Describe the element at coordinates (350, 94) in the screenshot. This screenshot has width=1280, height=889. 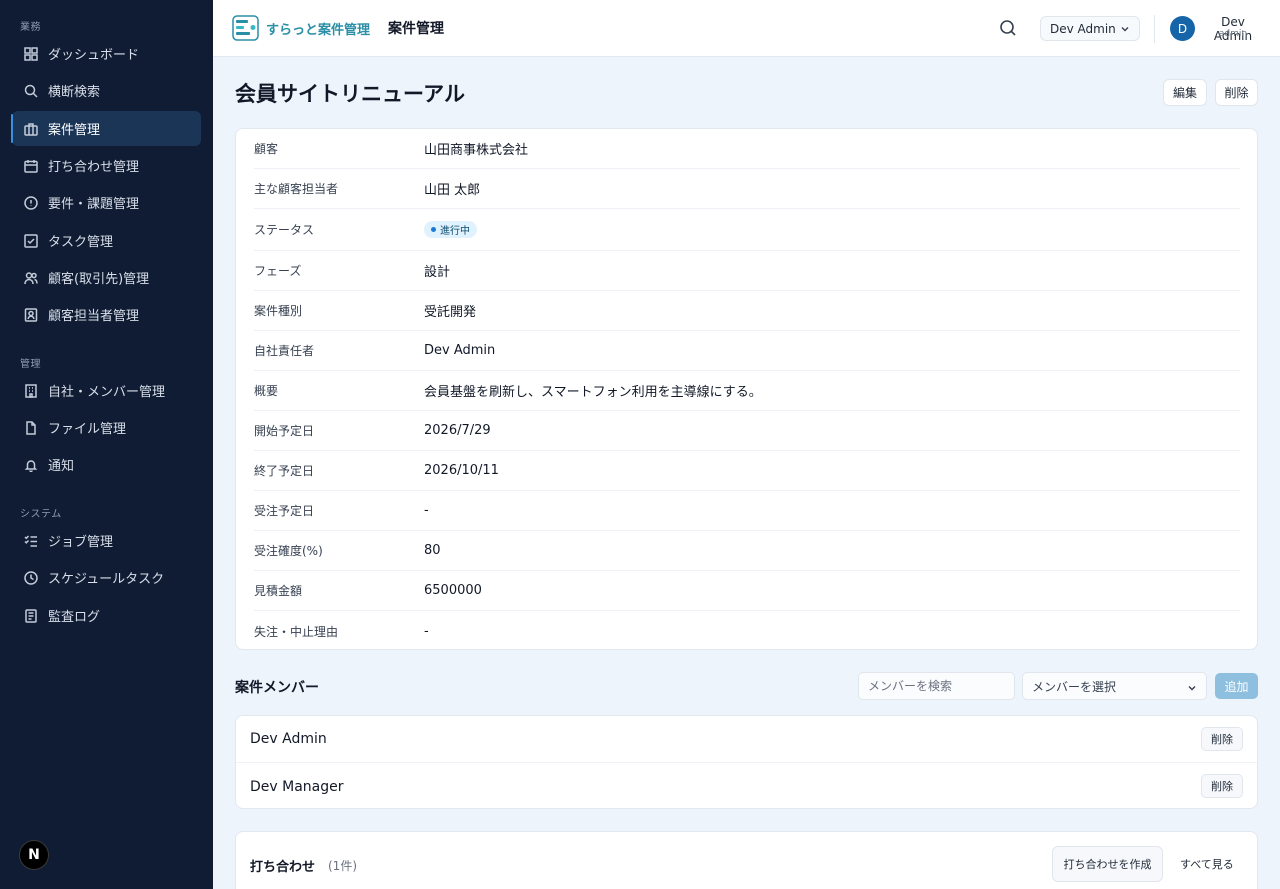
I see `page-title: 会員サイトリニューアル` at that location.